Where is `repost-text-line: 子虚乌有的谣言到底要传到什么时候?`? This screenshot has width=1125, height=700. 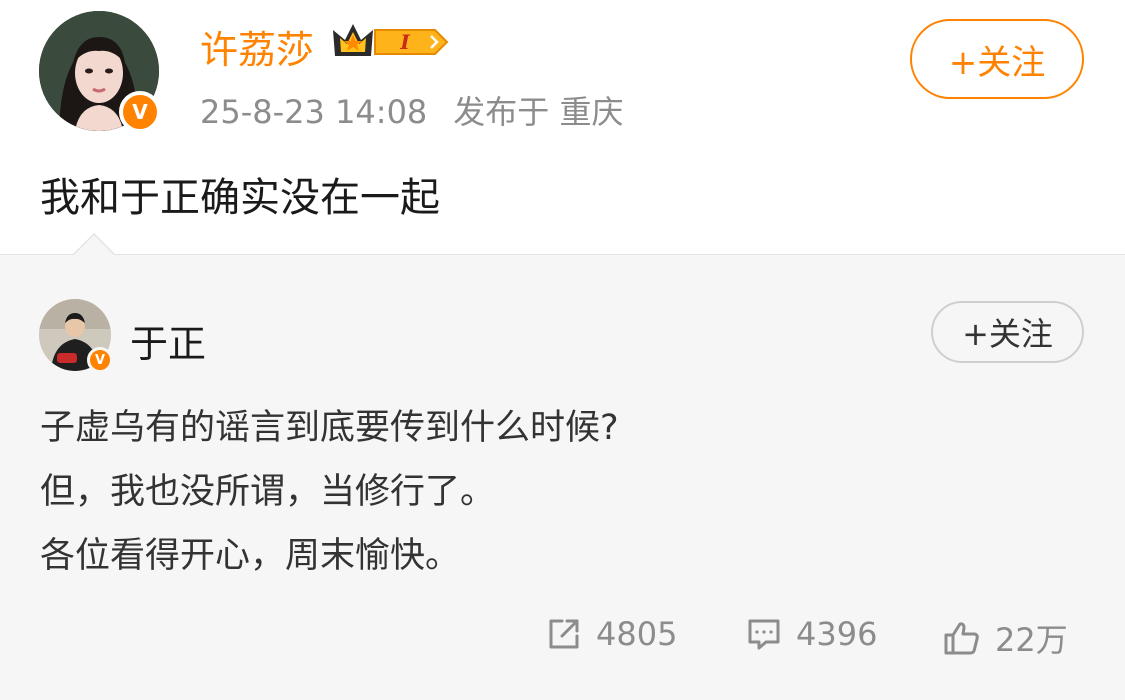
repost-text-line: 子虚乌有的谣言到底要传到什么时候? is located at coordinates (329, 428).